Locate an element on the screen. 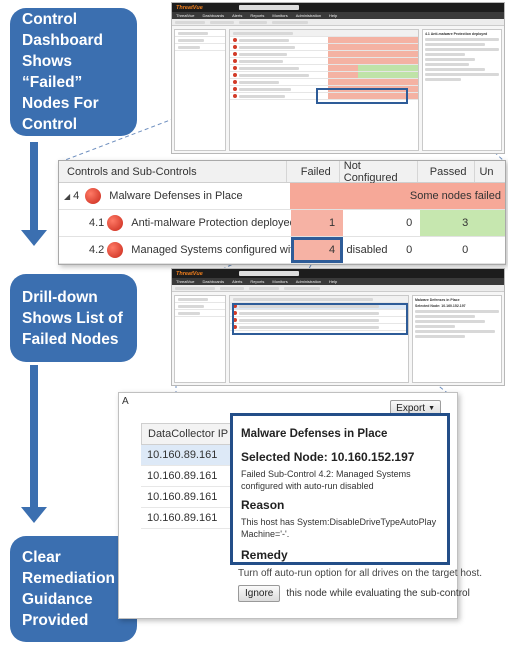 The image size is (508, 649). export-label: Export is located at coordinates (411, 408).